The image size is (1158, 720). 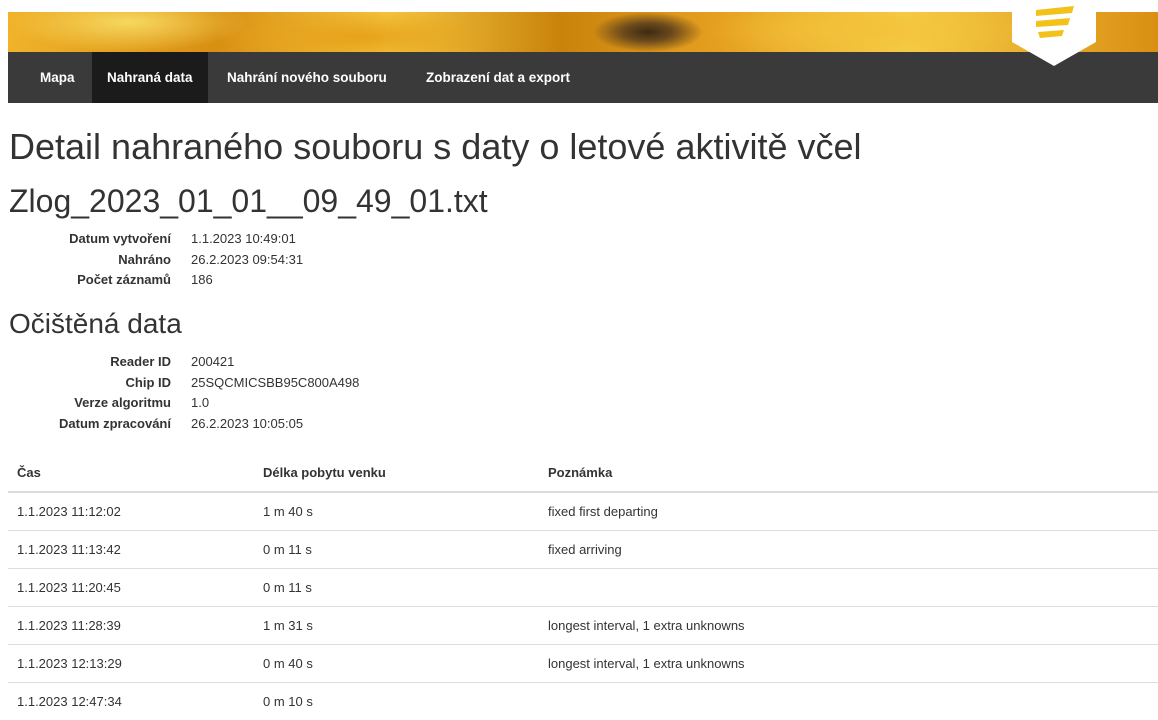 What do you see at coordinates (89, 362) in the screenshot?
I see `detail-label: Reader ID` at bounding box center [89, 362].